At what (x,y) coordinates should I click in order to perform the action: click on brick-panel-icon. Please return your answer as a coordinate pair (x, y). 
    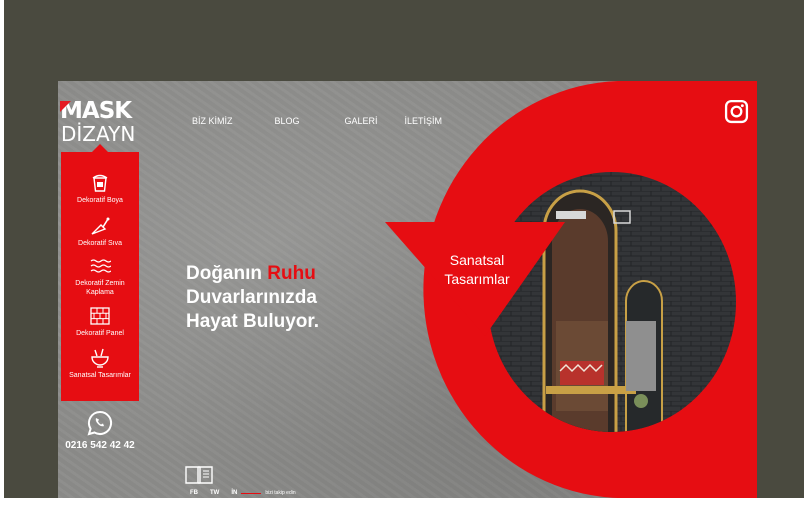
    Looking at the image, I should click on (100, 316).